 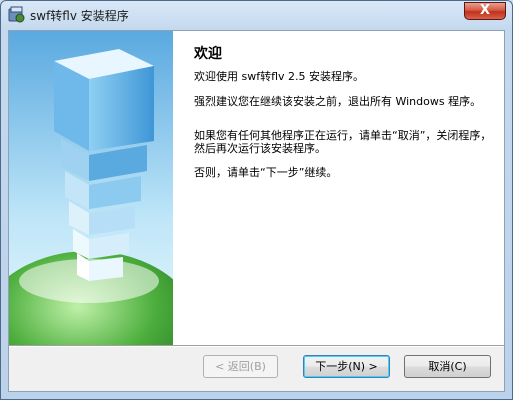 What do you see at coordinates (79, 16) in the screenshot?
I see `window-title: swf转flv 安装程序` at bounding box center [79, 16].